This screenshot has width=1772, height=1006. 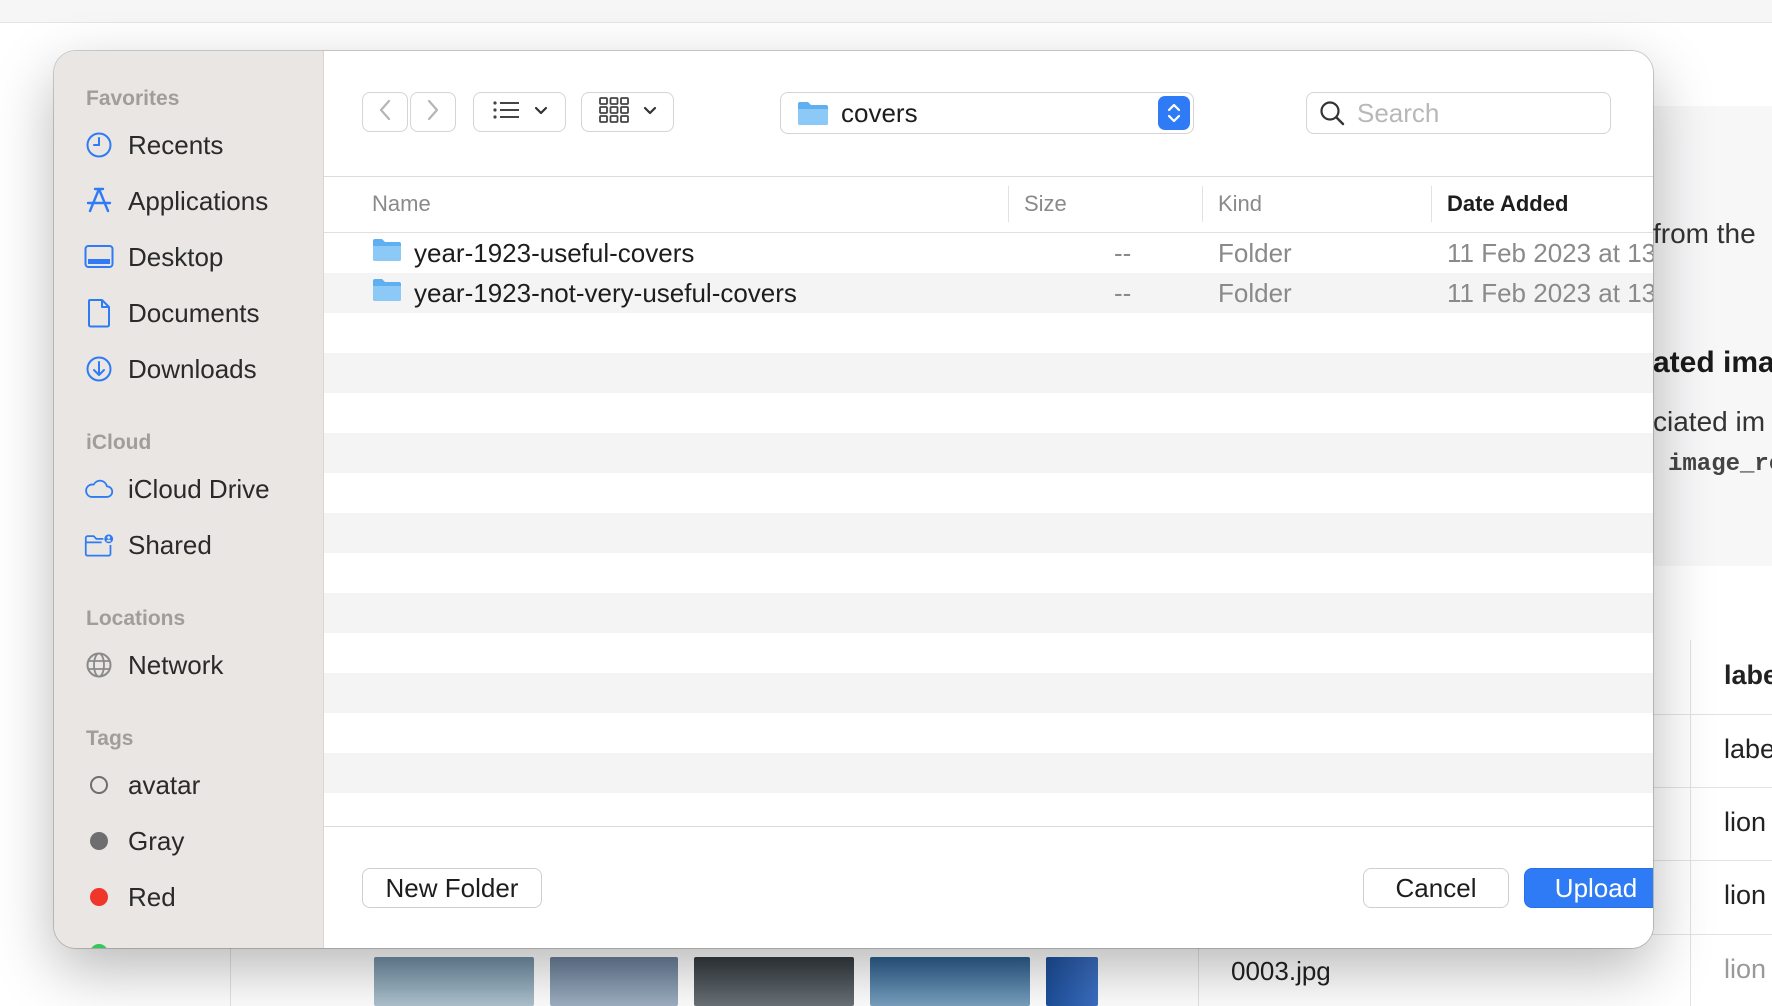 I want to click on tag-green-dot-icon, so click(x=99, y=943).